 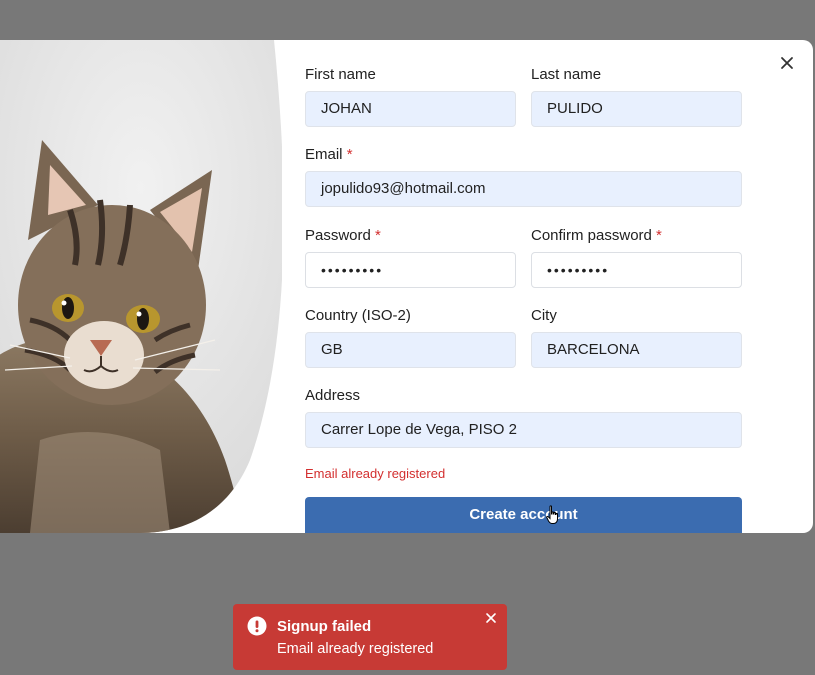 I want to click on confirm-password-field: Confirm password * •••••••••, so click(x=636, y=257).